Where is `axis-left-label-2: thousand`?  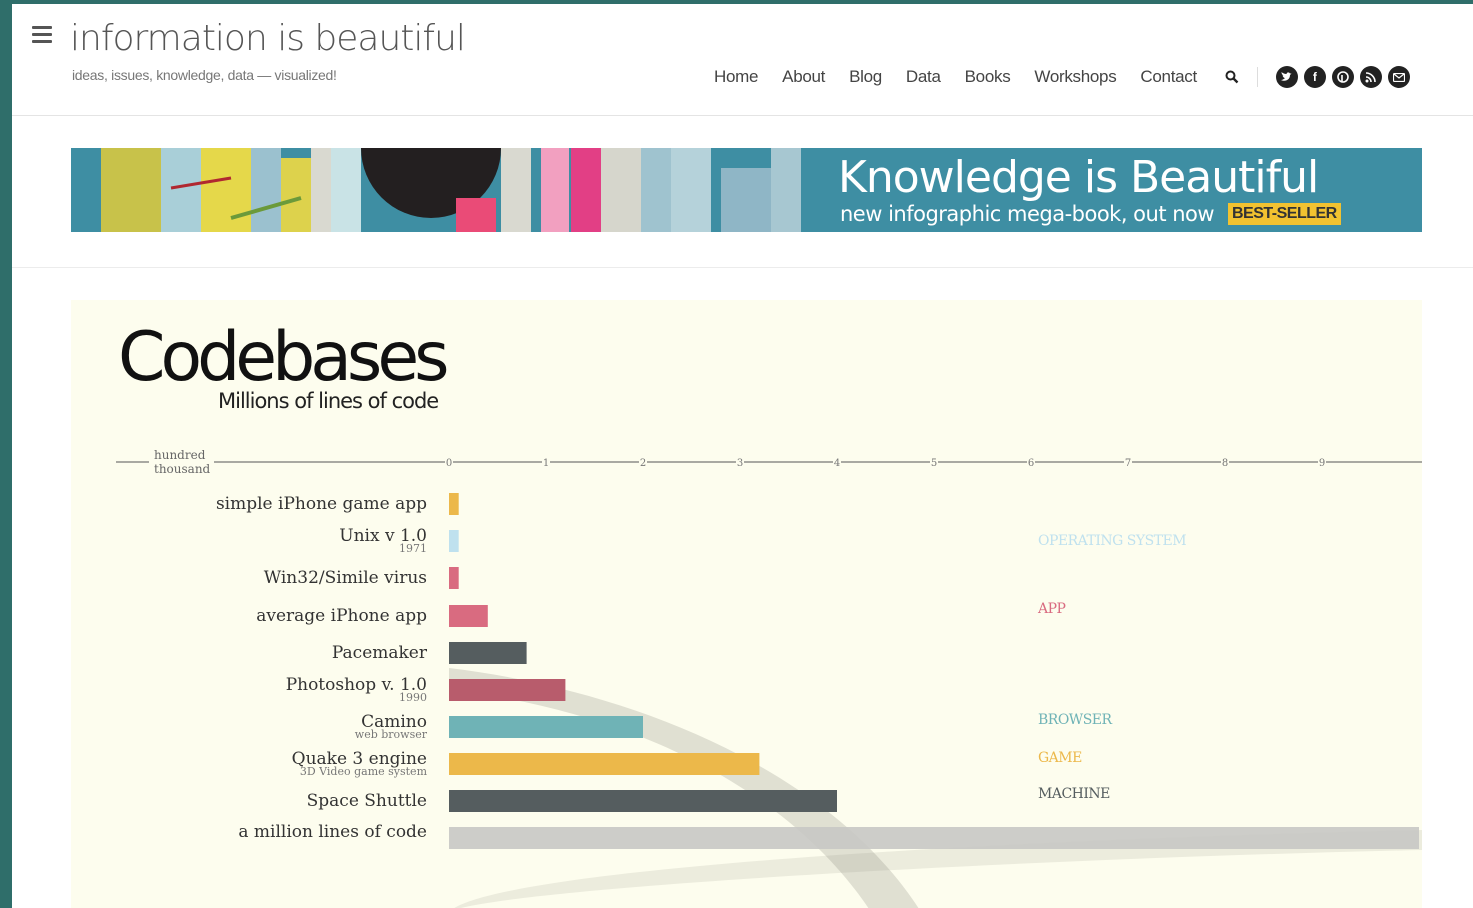 axis-left-label-2: thousand is located at coordinates (182, 469).